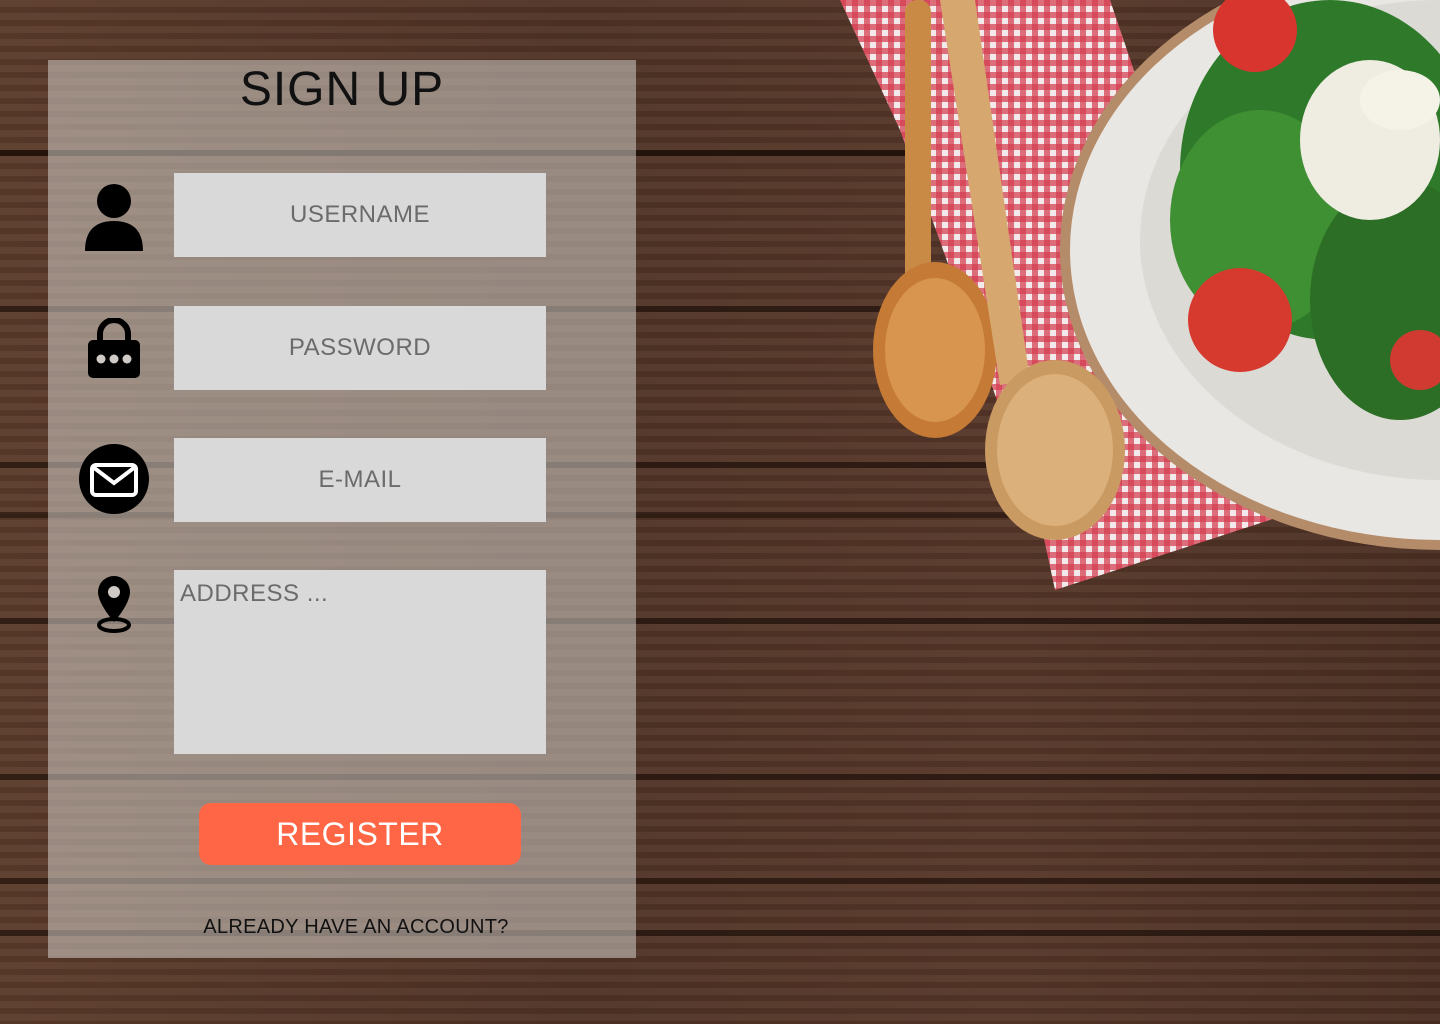 This screenshot has height=1024, width=1440. Describe the element at coordinates (342, 89) in the screenshot. I see `page-title: SIGN UP` at that location.